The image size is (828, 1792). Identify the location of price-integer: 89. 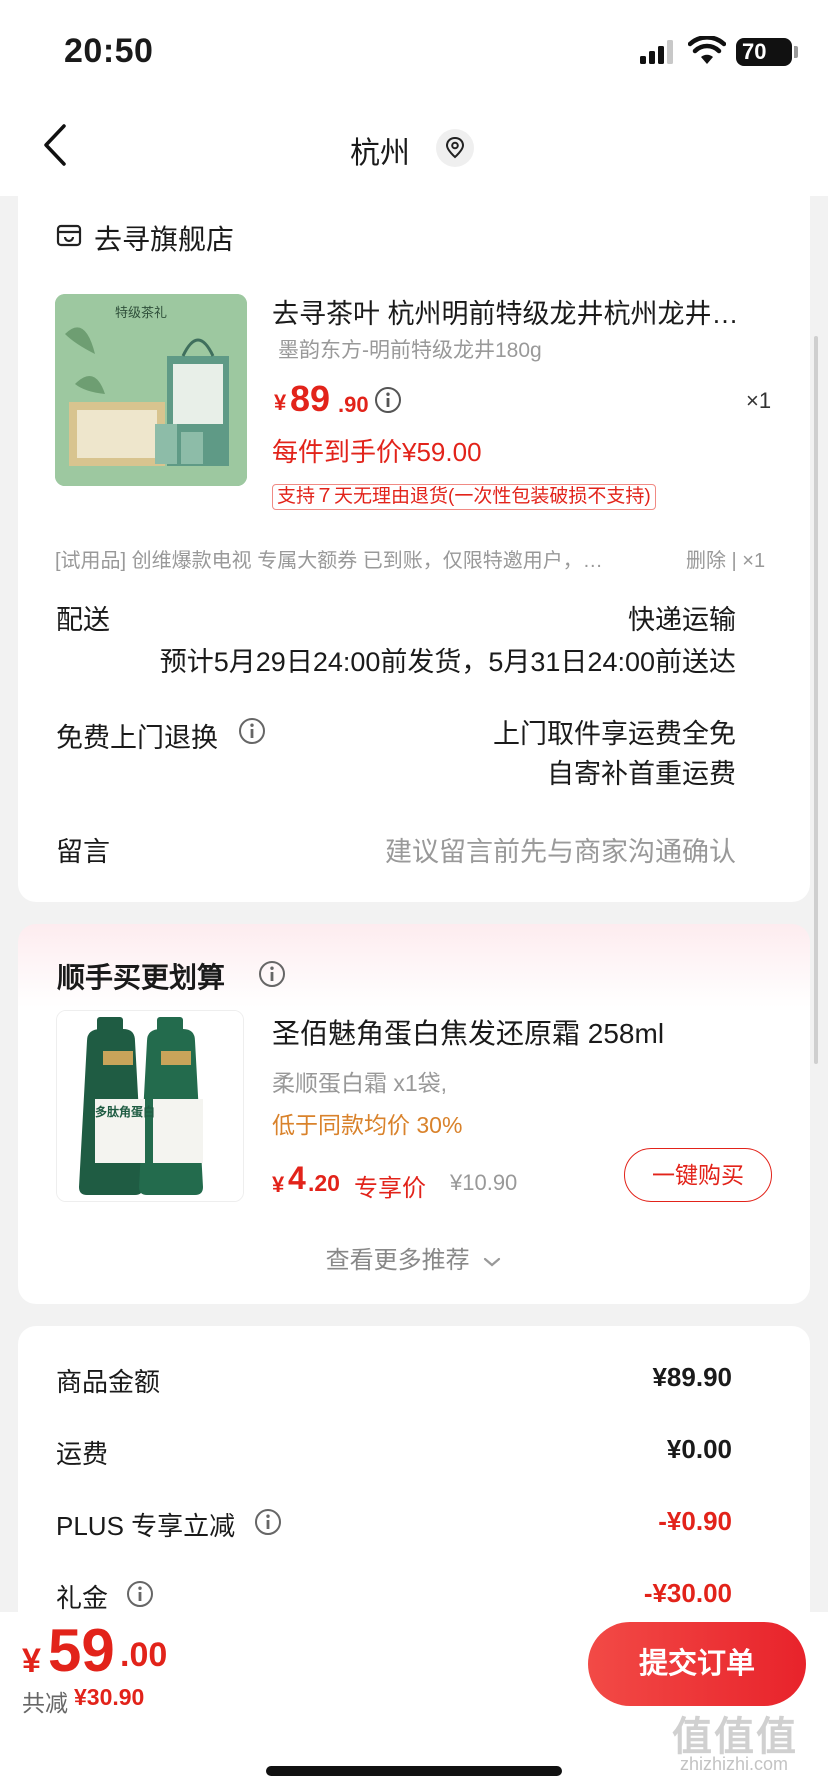
(310, 398).